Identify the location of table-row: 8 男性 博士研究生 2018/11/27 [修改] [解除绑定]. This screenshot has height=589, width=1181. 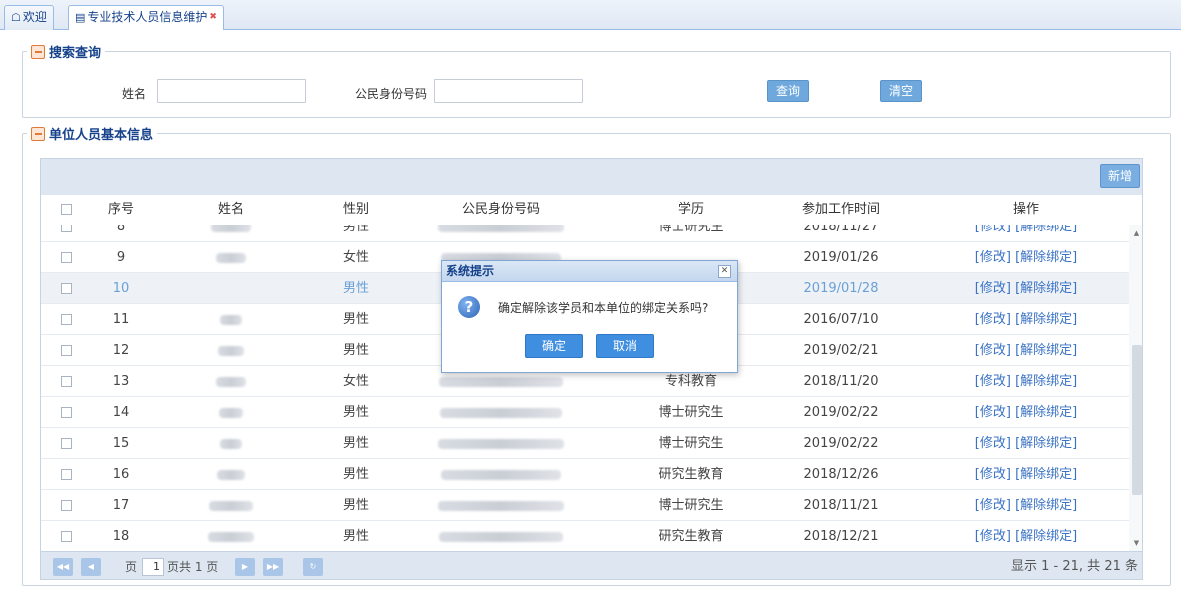
(585, 233).